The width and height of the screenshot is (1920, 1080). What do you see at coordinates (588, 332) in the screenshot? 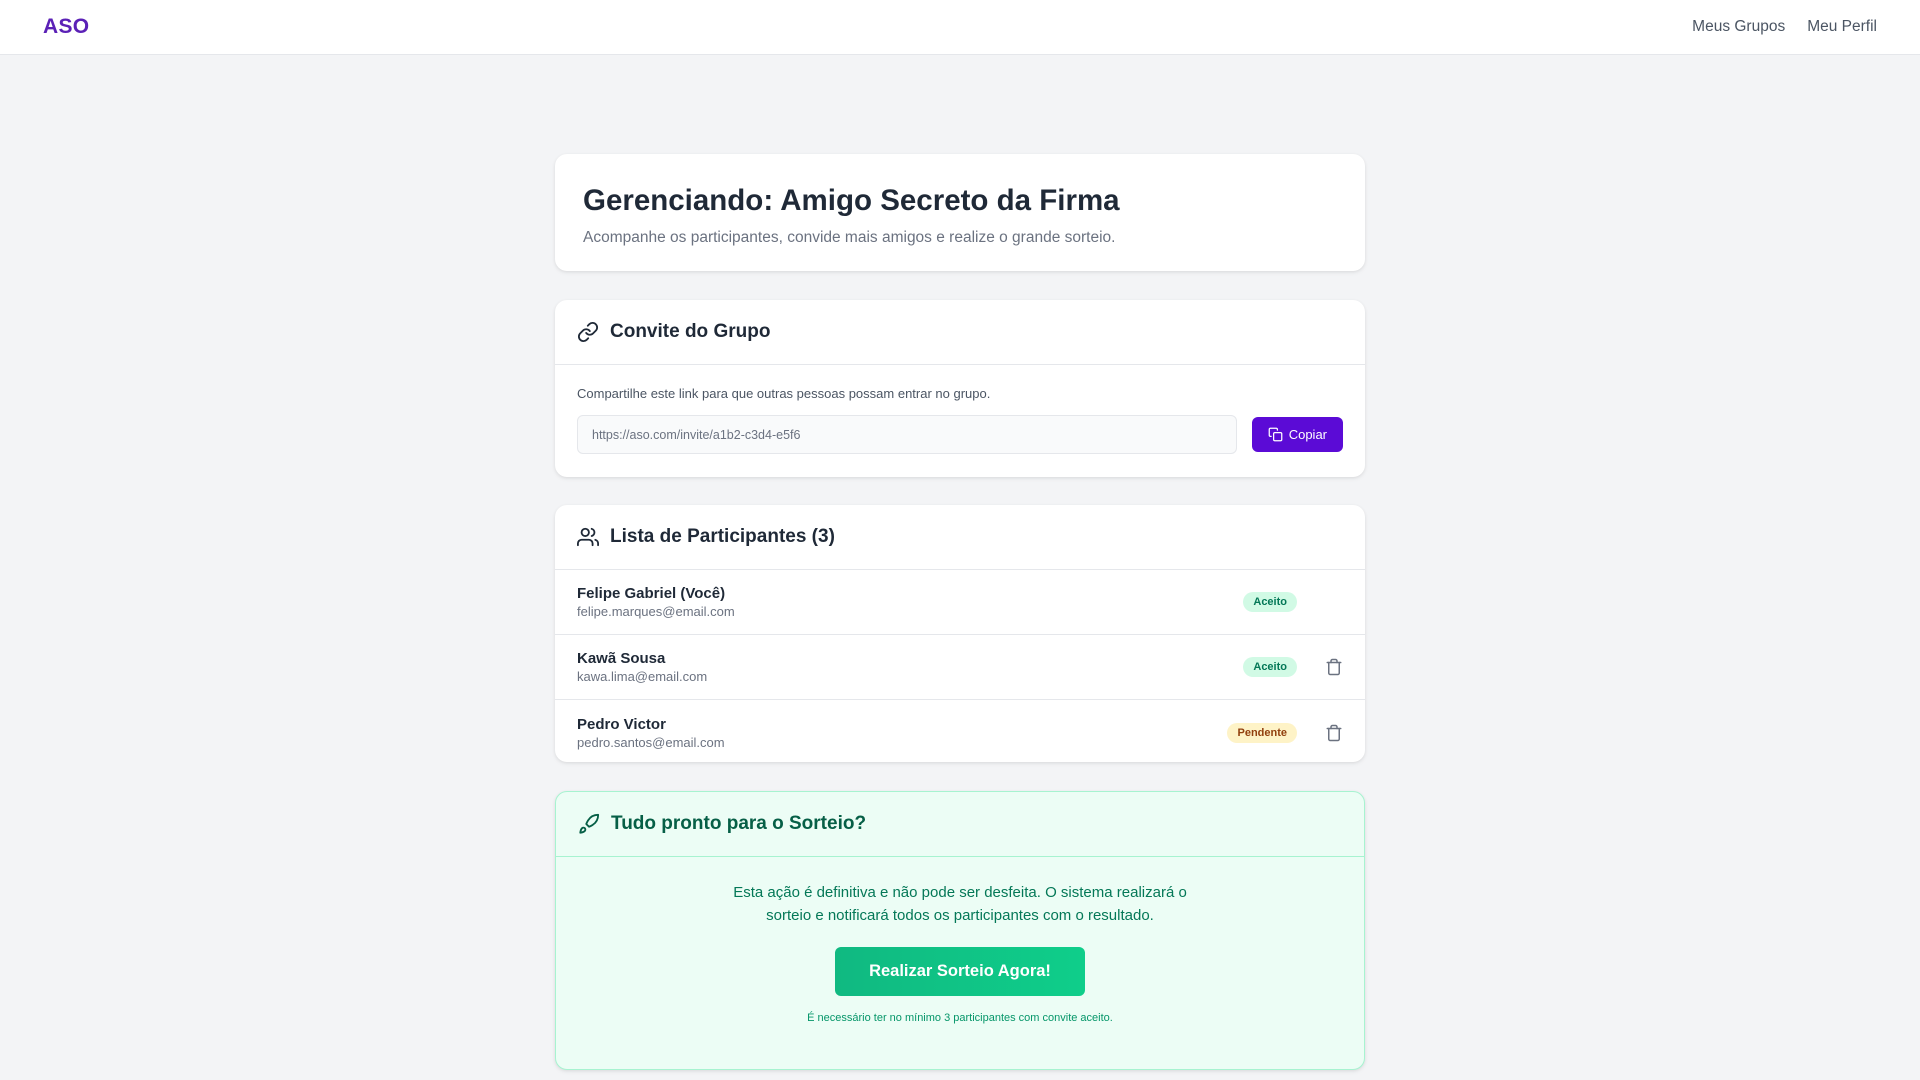
I see `link-icon` at bounding box center [588, 332].